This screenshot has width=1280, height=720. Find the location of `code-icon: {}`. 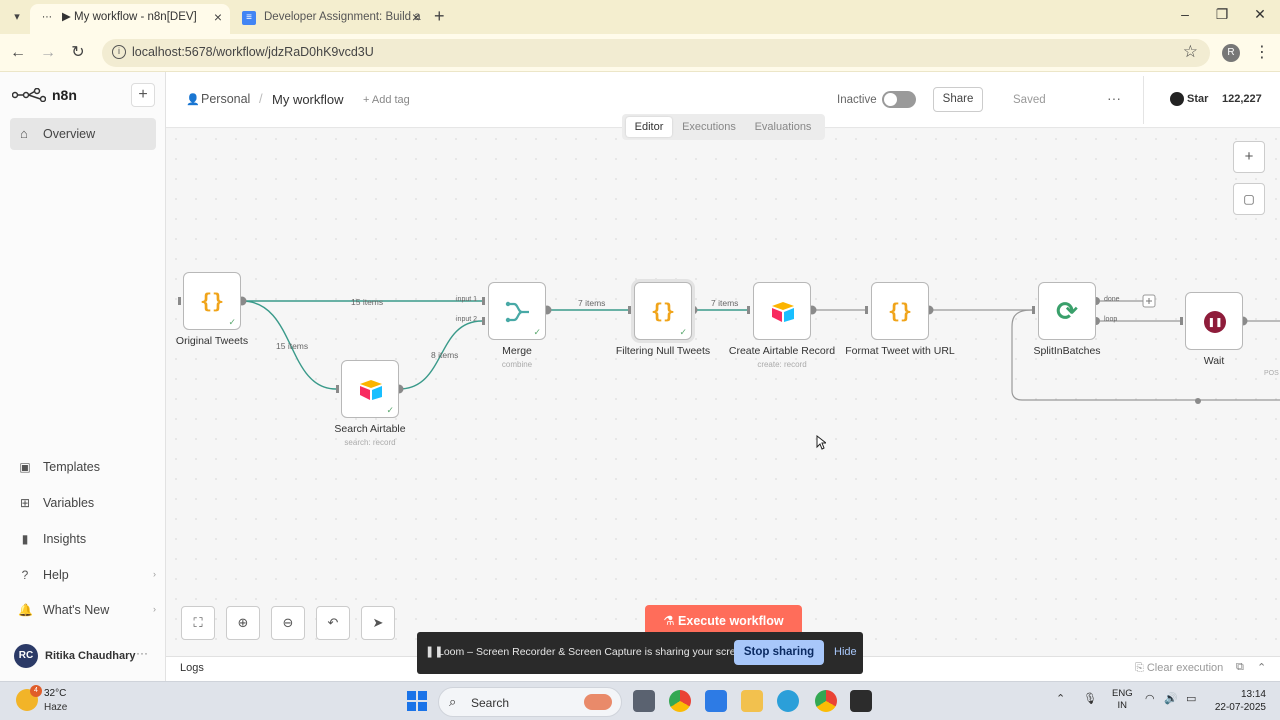

code-icon: {} is located at coordinates (900, 311).